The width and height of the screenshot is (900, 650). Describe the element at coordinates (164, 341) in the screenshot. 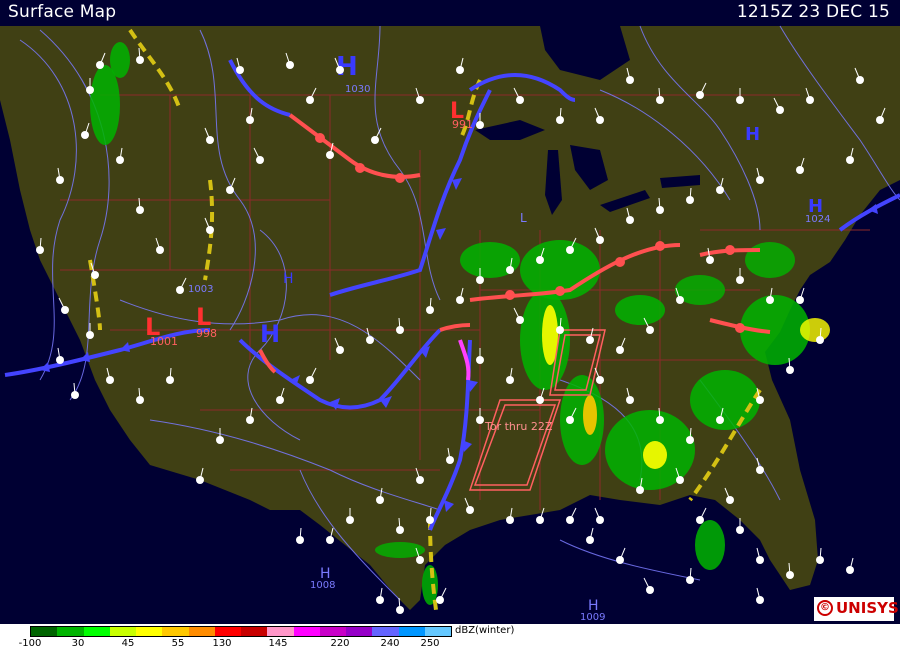

I see `pressure-value: 1001` at that location.